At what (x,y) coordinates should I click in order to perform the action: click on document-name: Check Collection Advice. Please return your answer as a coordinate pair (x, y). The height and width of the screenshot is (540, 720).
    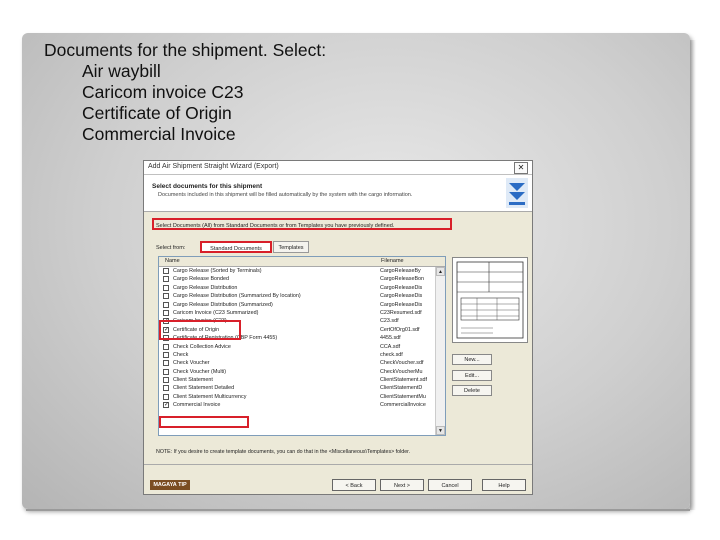
    Looking at the image, I should click on (202, 346).